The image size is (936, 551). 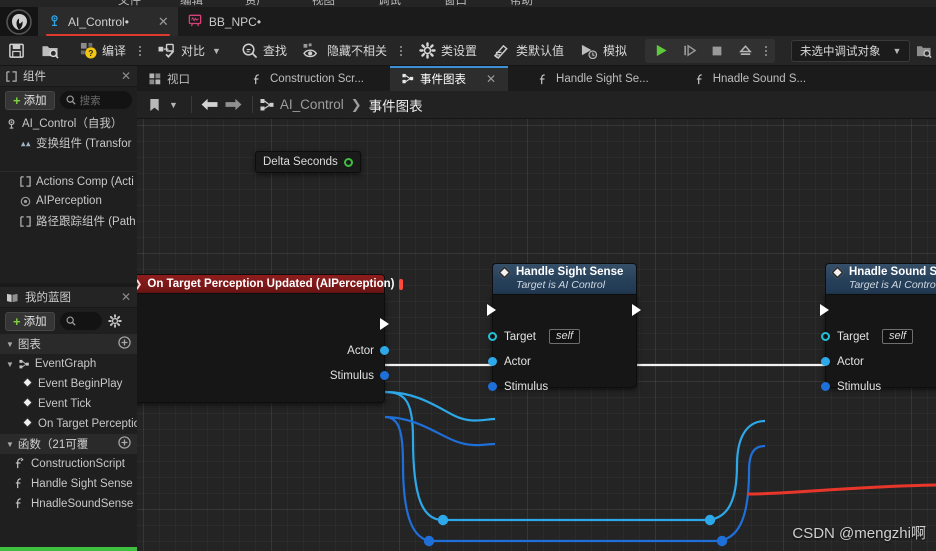 What do you see at coordinates (521, 3) in the screenshot?
I see `menu-item-help: 帮助` at bounding box center [521, 3].